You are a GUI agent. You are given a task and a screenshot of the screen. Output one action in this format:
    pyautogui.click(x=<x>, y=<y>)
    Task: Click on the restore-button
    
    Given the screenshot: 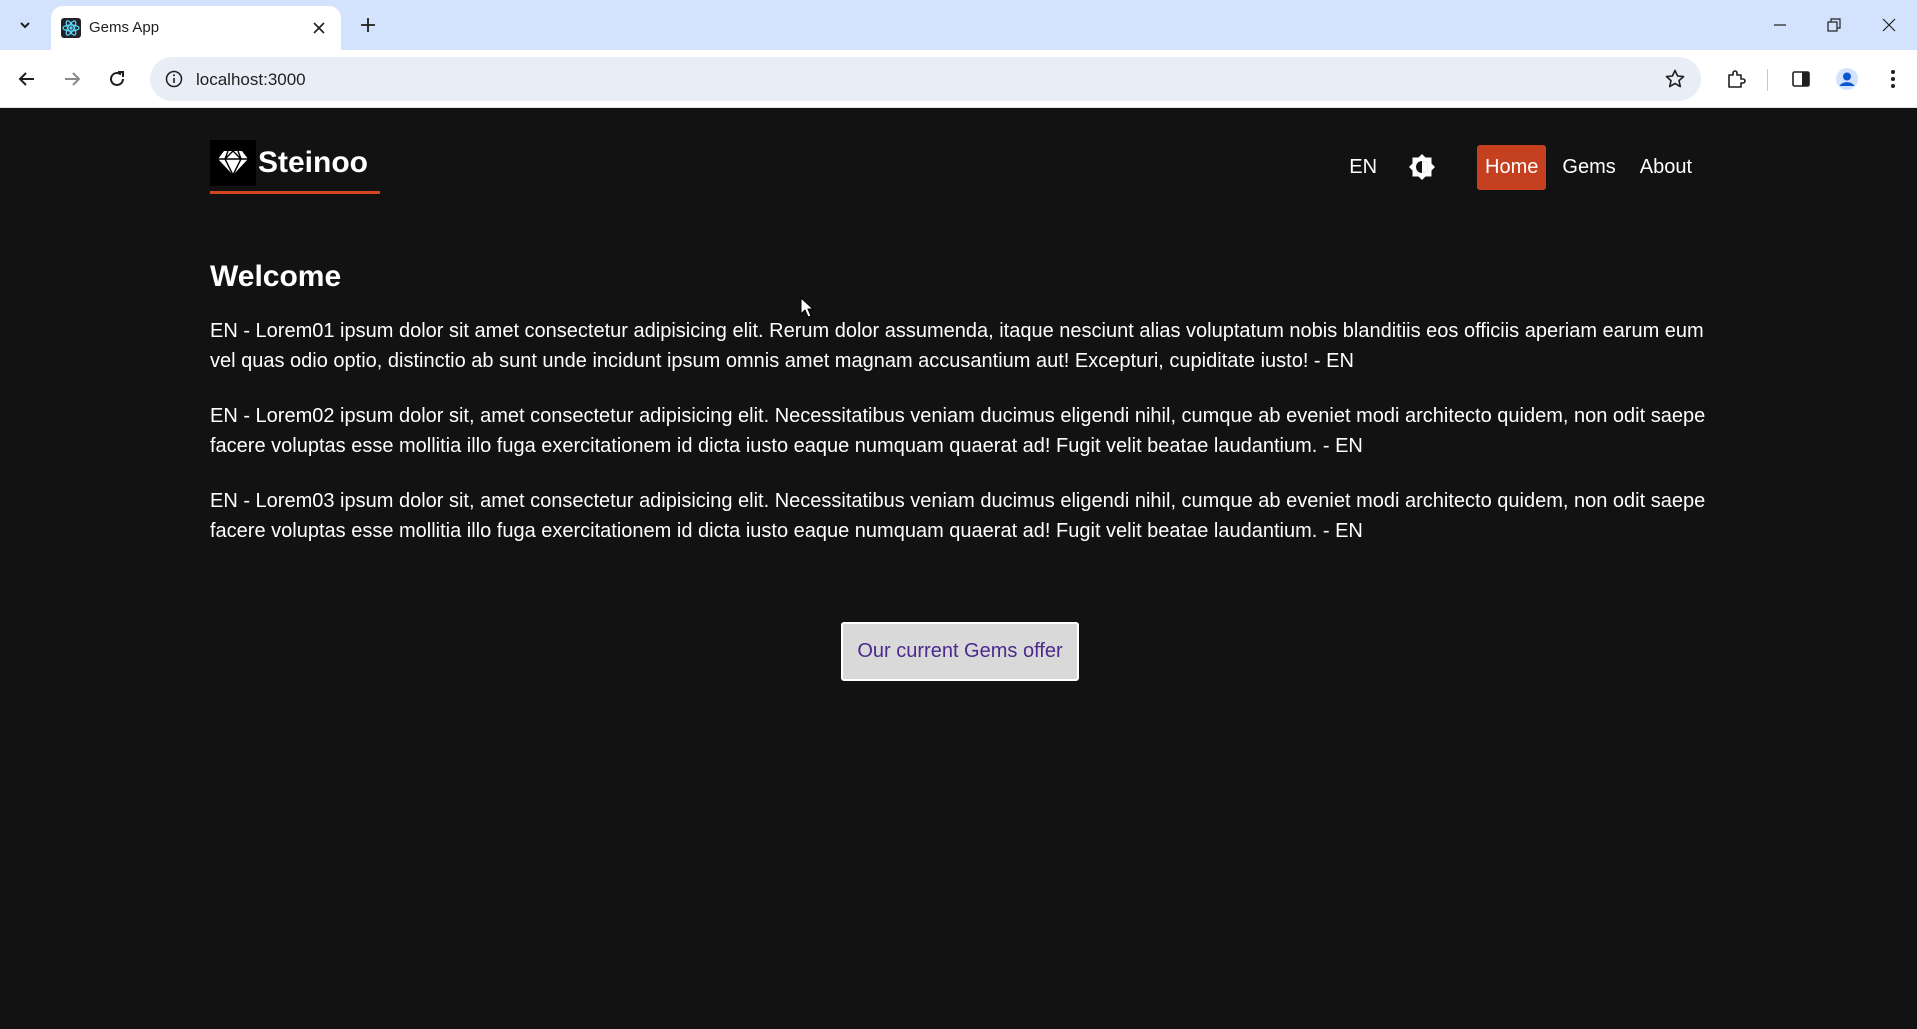 What is the action you would take?
    pyautogui.click(x=1834, y=25)
    